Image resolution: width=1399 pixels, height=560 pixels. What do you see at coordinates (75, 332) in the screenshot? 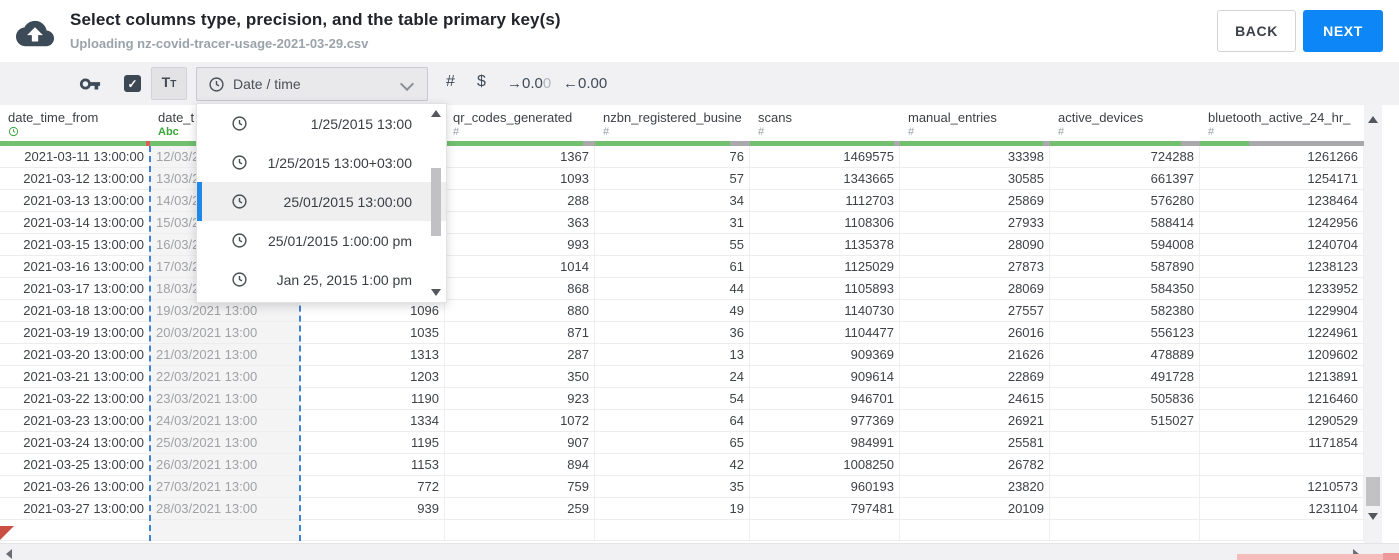
I see `table-cell: 2021-03-19 13:00:00` at bounding box center [75, 332].